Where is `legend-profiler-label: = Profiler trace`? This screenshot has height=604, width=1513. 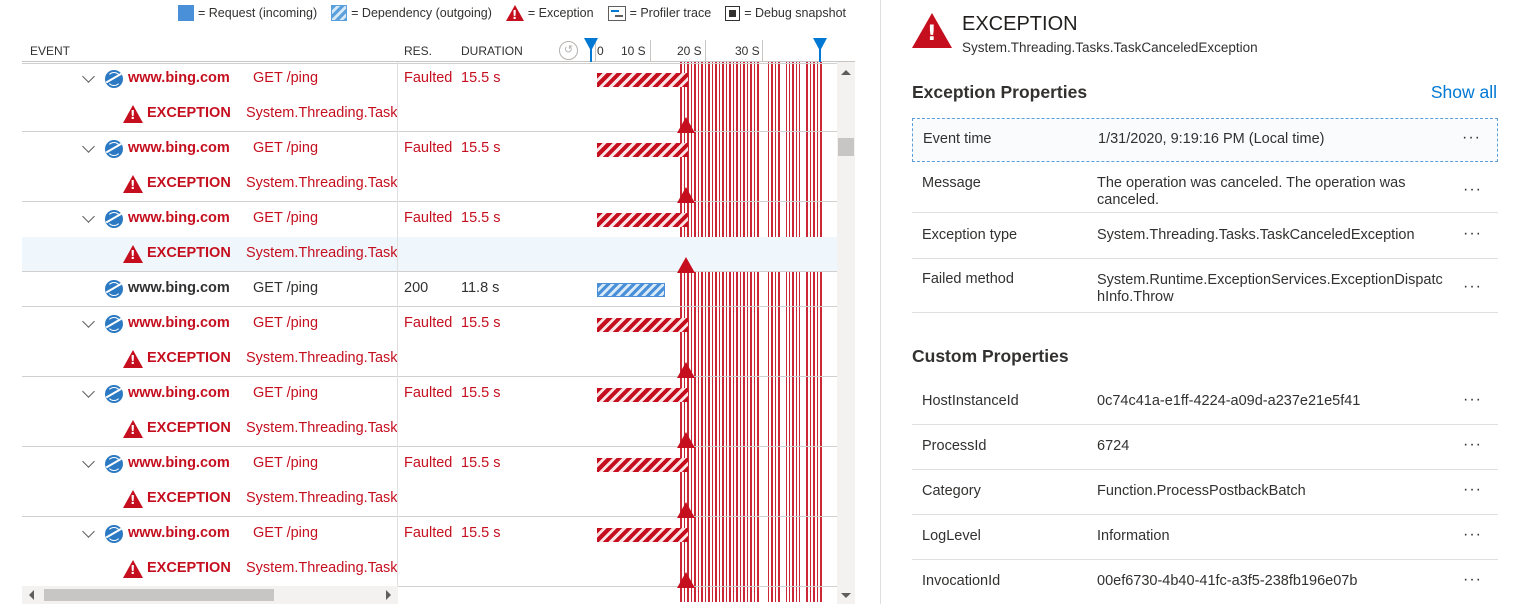
legend-profiler-label: = Profiler trace is located at coordinates (670, 13).